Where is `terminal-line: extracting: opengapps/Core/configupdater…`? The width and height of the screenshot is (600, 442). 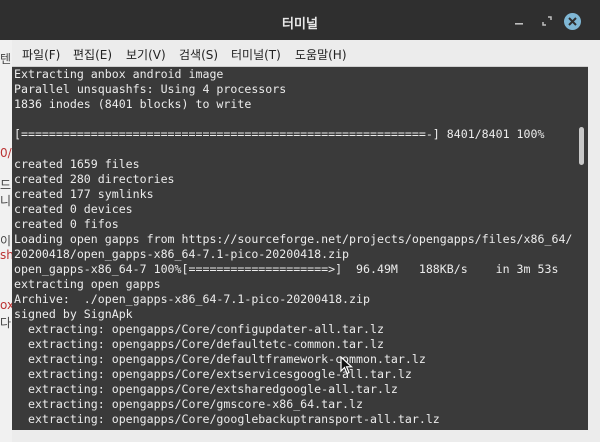
terminal-line: extracting: opengapps/Core/configupdater… is located at coordinates (199, 329).